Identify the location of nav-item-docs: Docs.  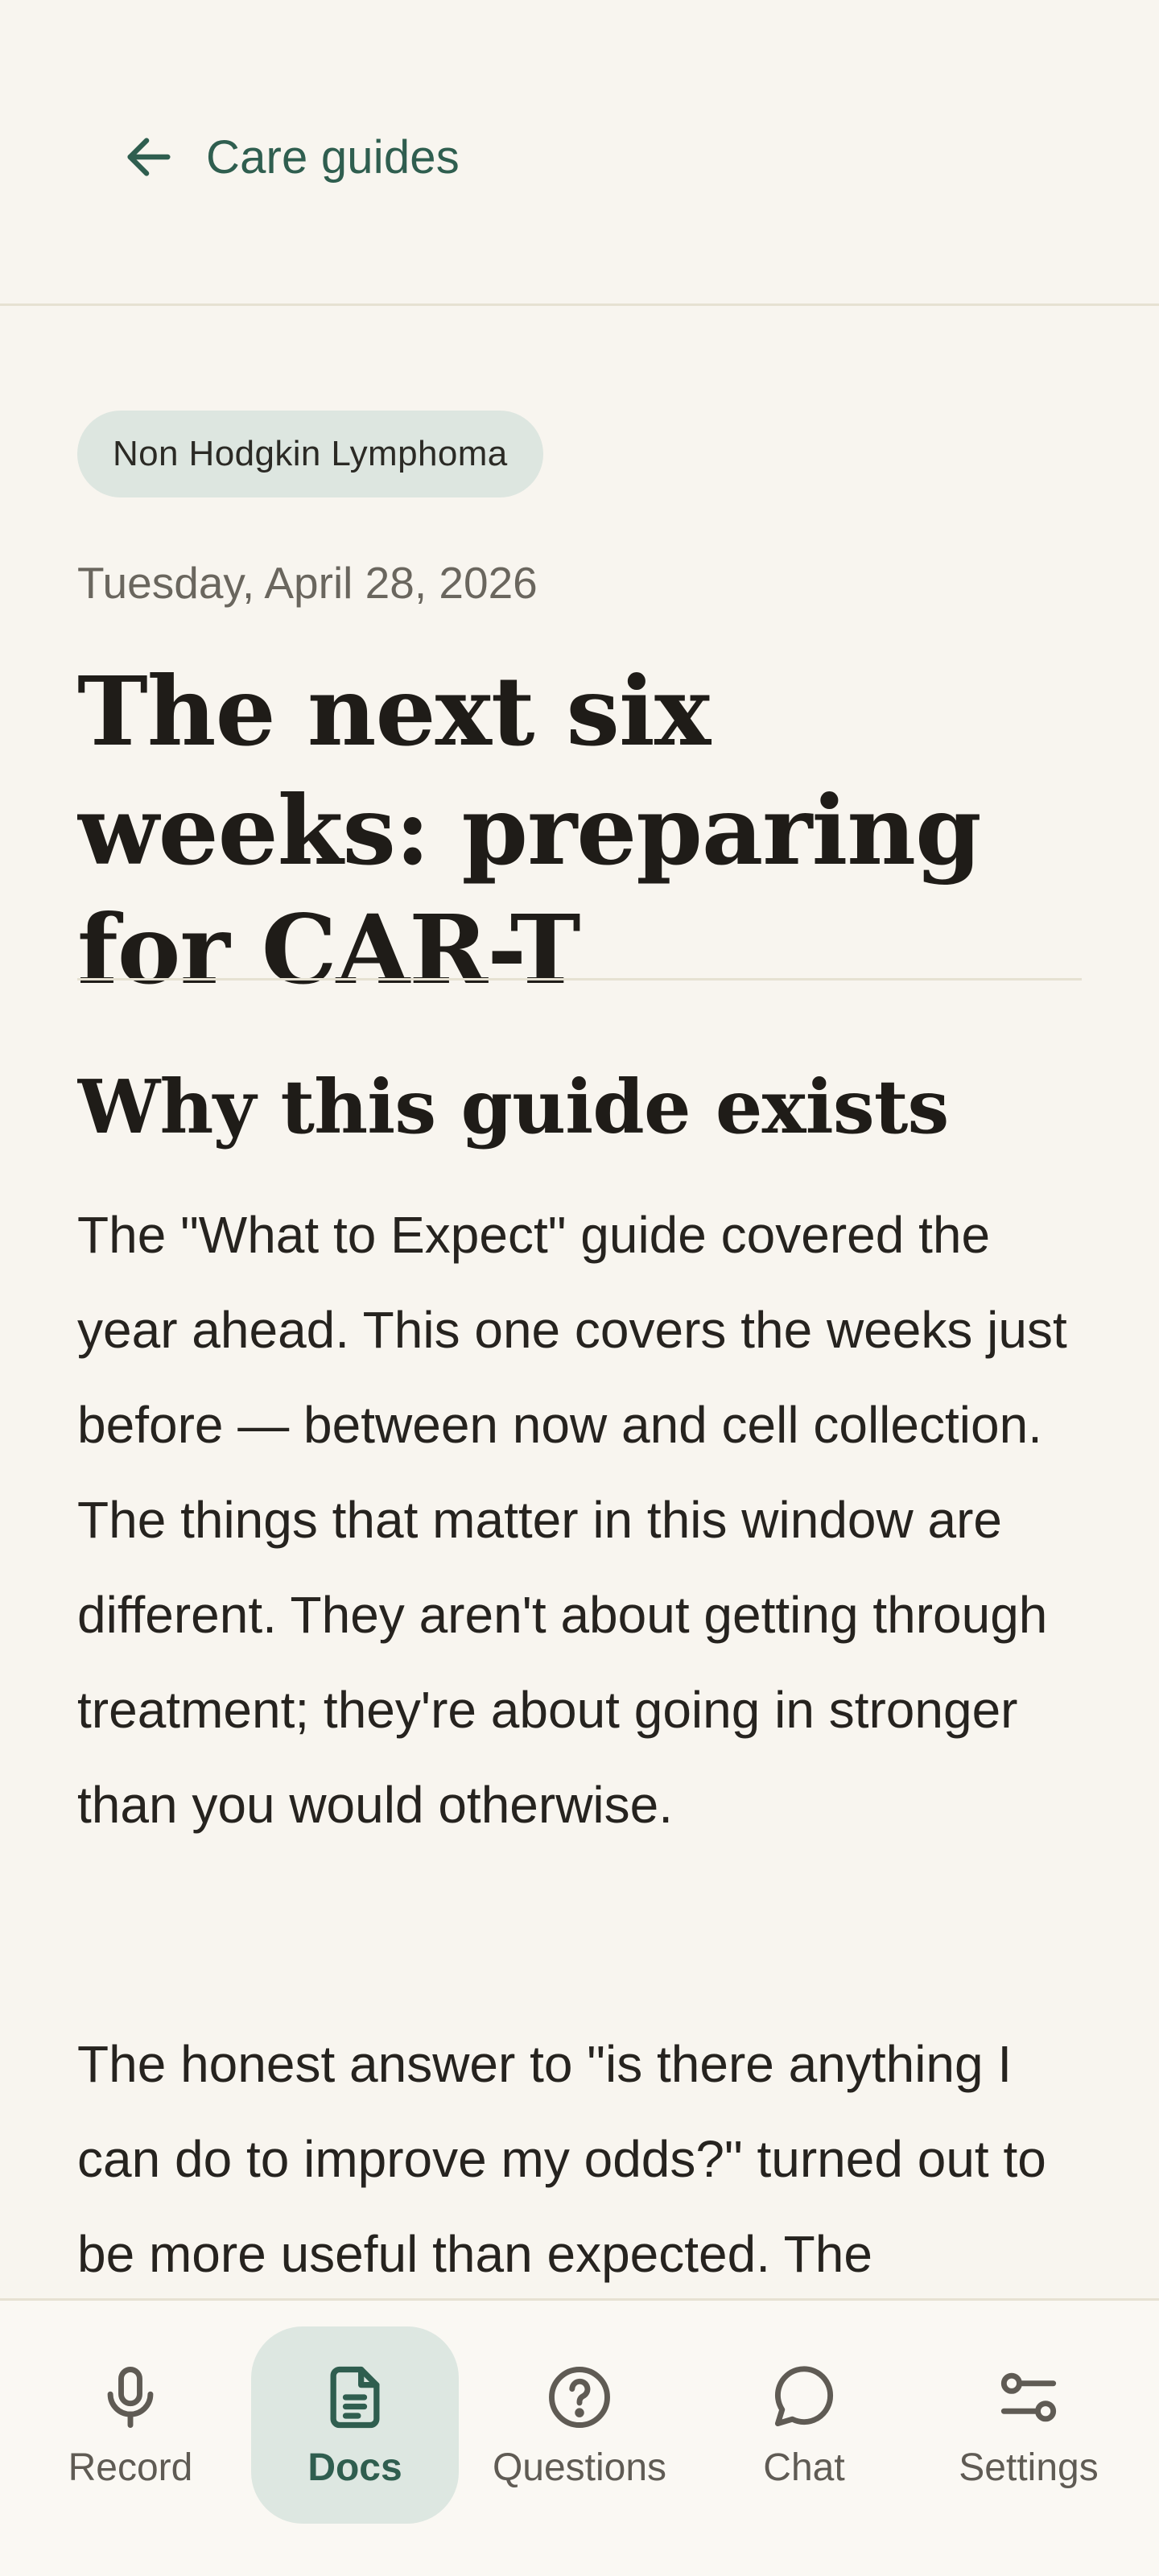
(355, 2425).